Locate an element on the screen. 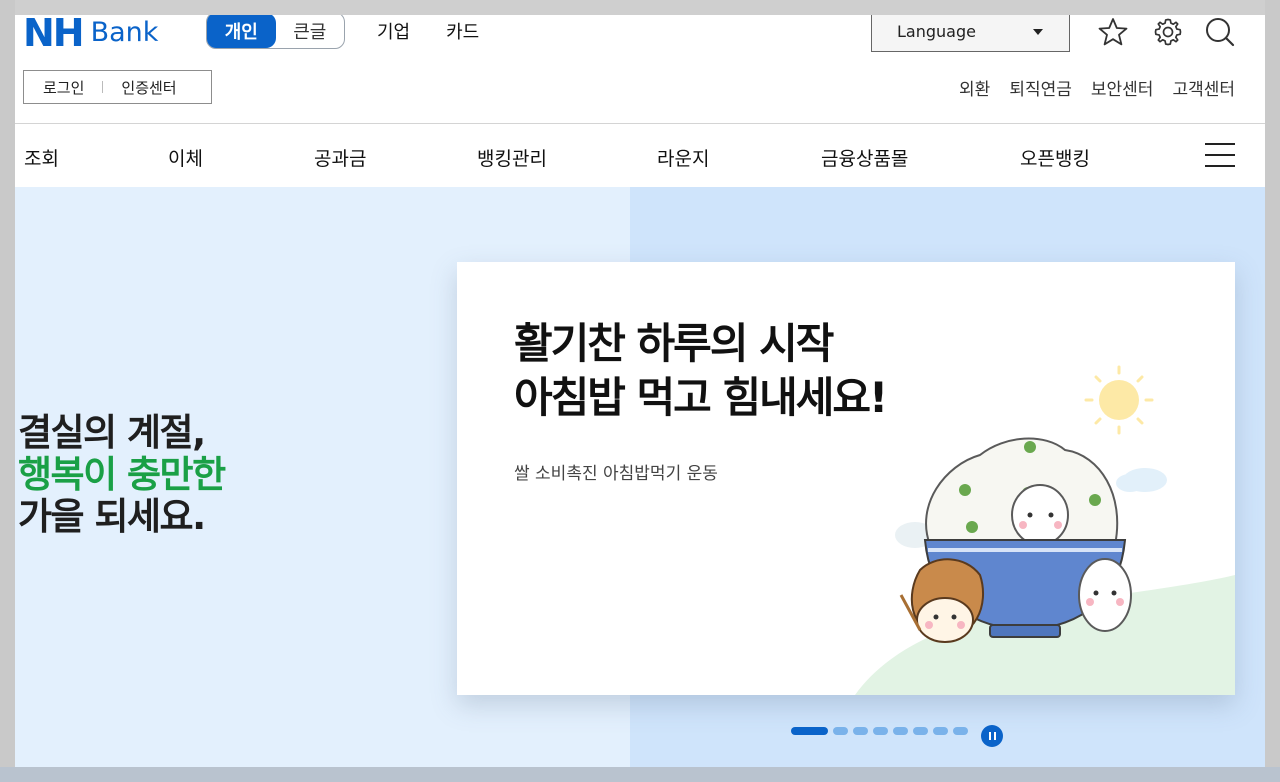  login-link: 로그인 is located at coordinates (63, 87).